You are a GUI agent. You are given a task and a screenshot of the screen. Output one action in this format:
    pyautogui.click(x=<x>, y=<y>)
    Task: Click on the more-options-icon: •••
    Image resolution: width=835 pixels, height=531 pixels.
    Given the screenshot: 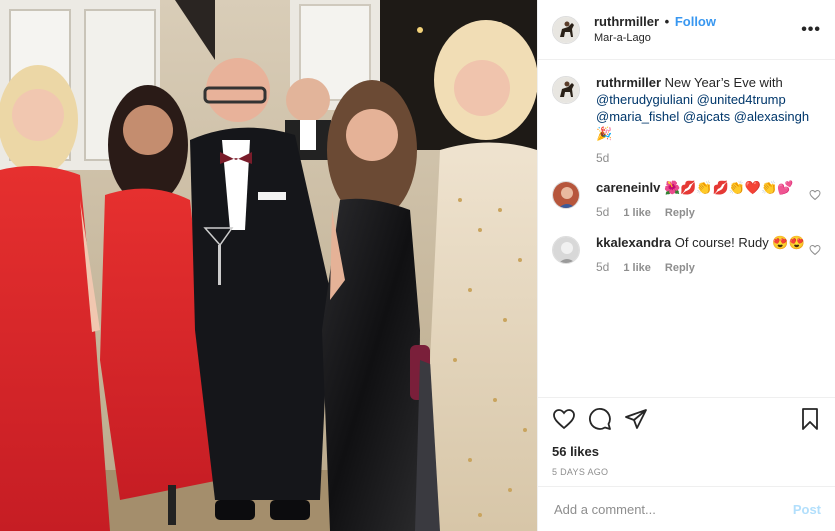 What is the action you would take?
    pyautogui.click(x=811, y=30)
    